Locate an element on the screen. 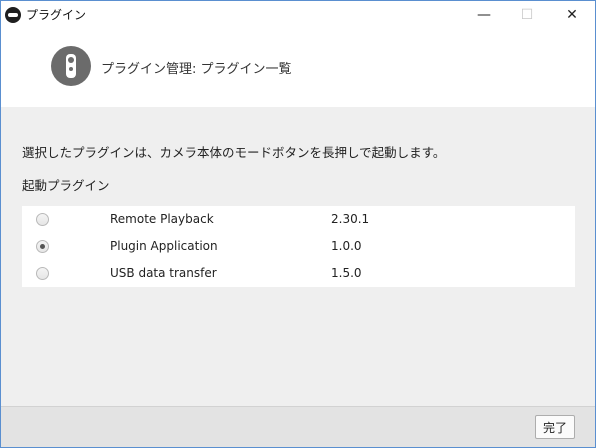  footer-bar: 完了 is located at coordinates (298, 426).